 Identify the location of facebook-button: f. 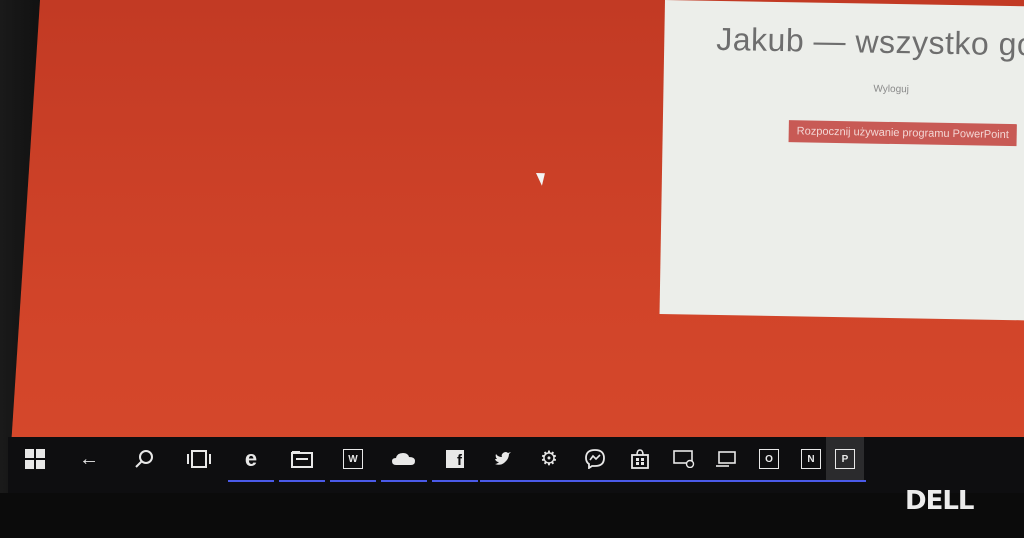
(455, 459).